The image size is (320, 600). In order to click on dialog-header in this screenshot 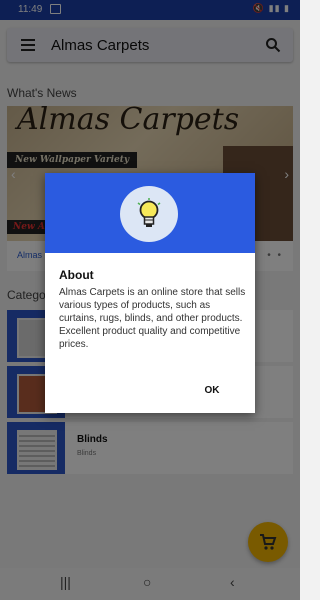, I will do `click(150, 213)`.